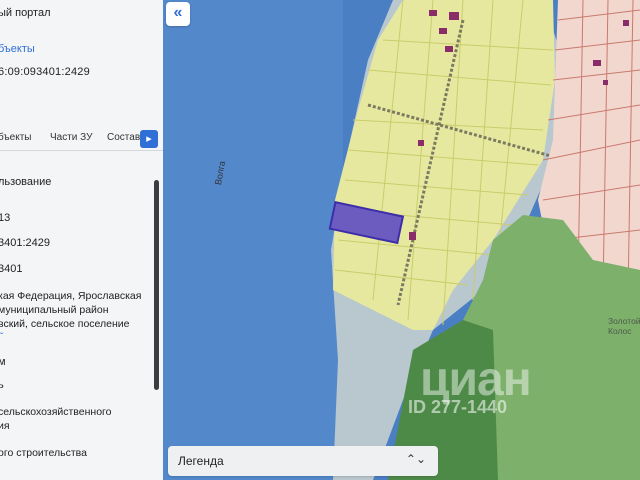  What do you see at coordinates (25, 13) in the screenshot?
I see `portal-title: ый портал` at bounding box center [25, 13].